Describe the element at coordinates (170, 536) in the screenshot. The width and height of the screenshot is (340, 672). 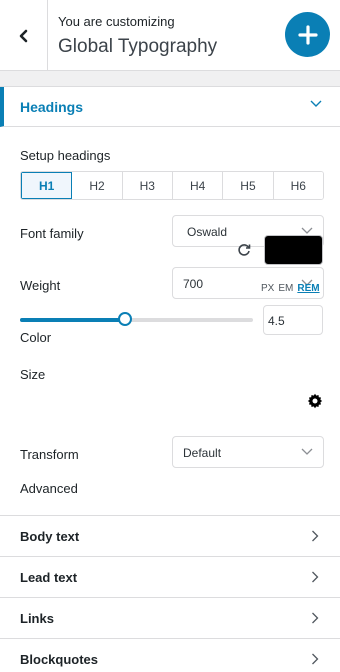
I see `body-text-section: Body text` at that location.